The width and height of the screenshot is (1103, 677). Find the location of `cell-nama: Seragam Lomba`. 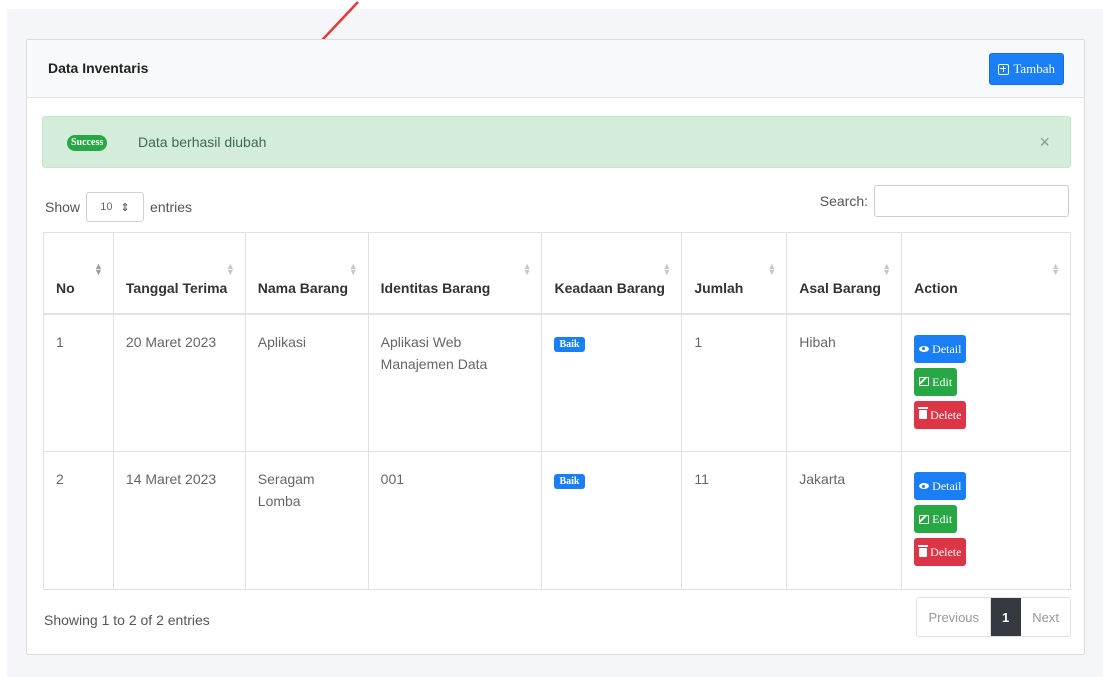

cell-nama: Seragam Lomba is located at coordinates (306, 520).